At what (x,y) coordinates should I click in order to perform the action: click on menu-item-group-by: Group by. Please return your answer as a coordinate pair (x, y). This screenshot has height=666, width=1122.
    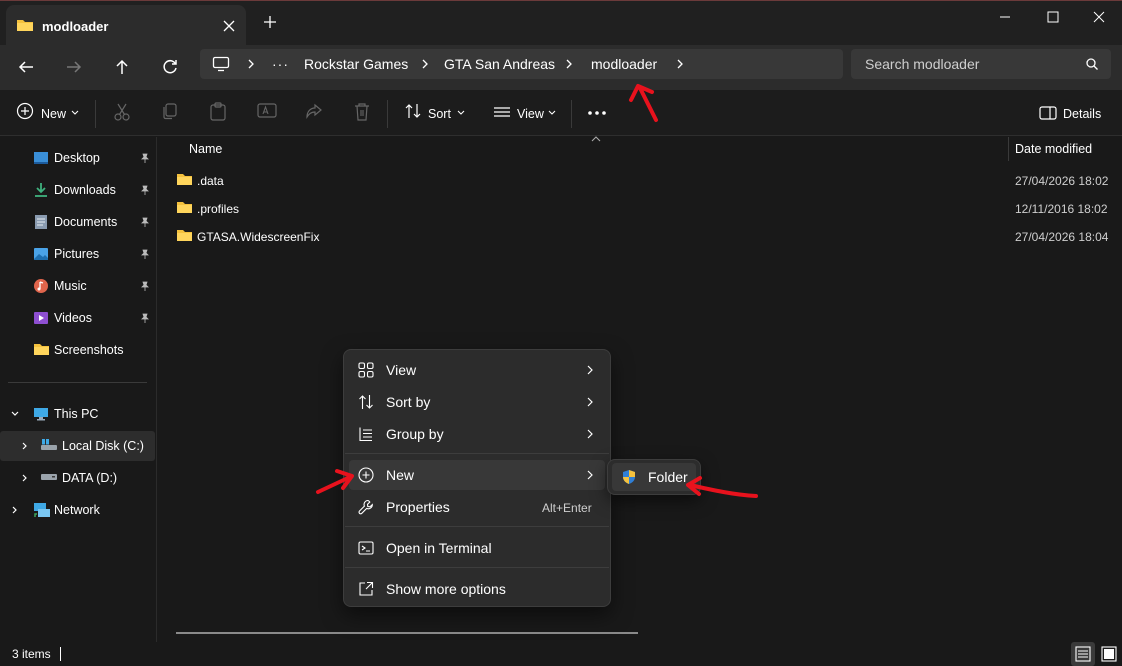
    Looking at the image, I should click on (477, 434).